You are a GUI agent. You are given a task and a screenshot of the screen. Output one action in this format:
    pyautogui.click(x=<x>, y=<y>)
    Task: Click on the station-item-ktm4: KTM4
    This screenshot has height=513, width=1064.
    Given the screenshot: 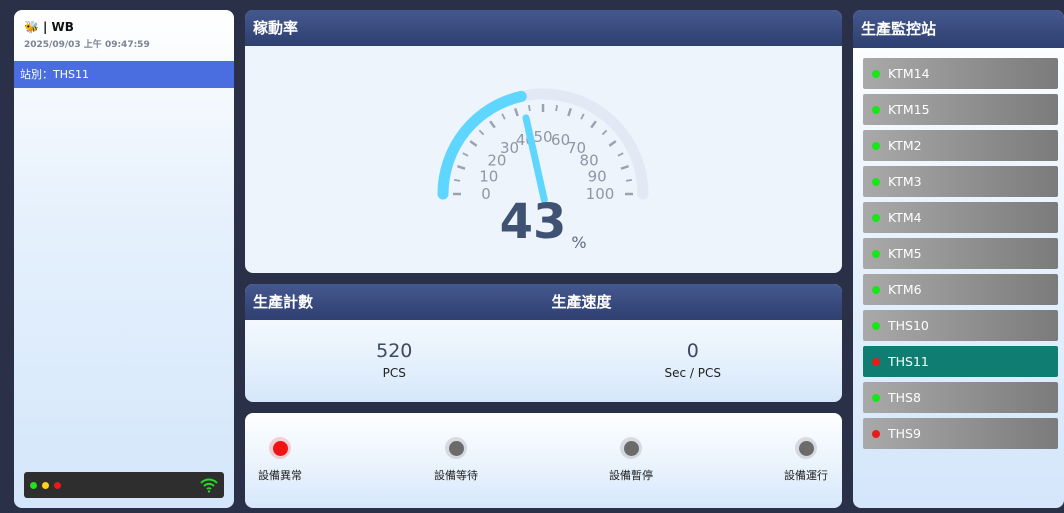 What is the action you would take?
    pyautogui.click(x=960, y=217)
    